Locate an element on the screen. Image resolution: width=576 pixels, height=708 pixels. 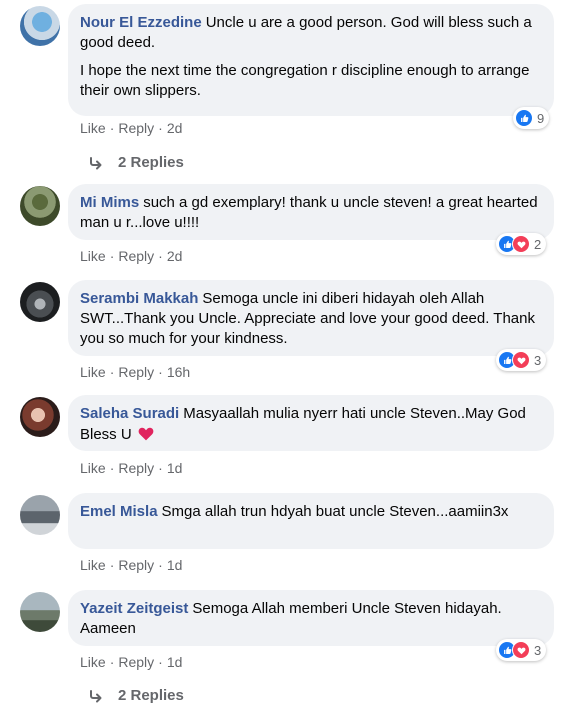
like-icon is located at coordinates (524, 118).